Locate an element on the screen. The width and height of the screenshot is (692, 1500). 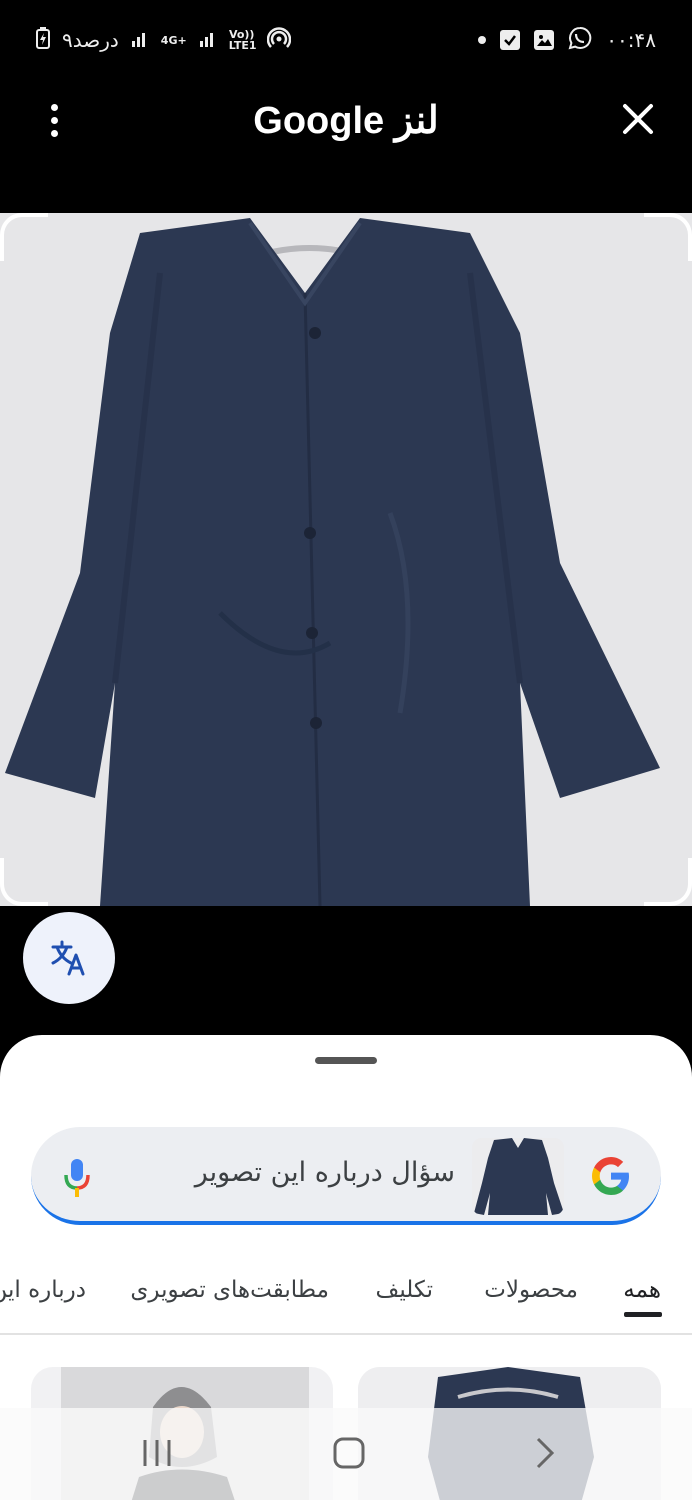
google-g-button is located at coordinates (611, 1176).